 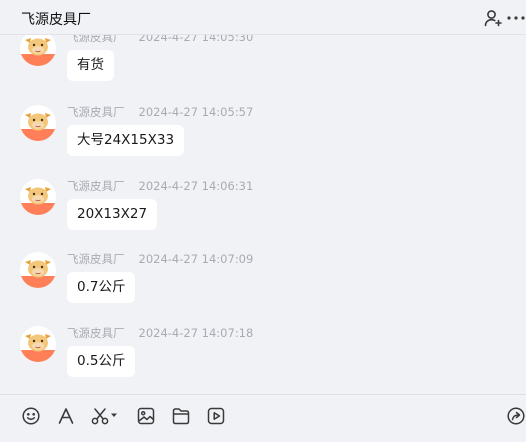 I want to click on folder-icon, so click(x=181, y=416).